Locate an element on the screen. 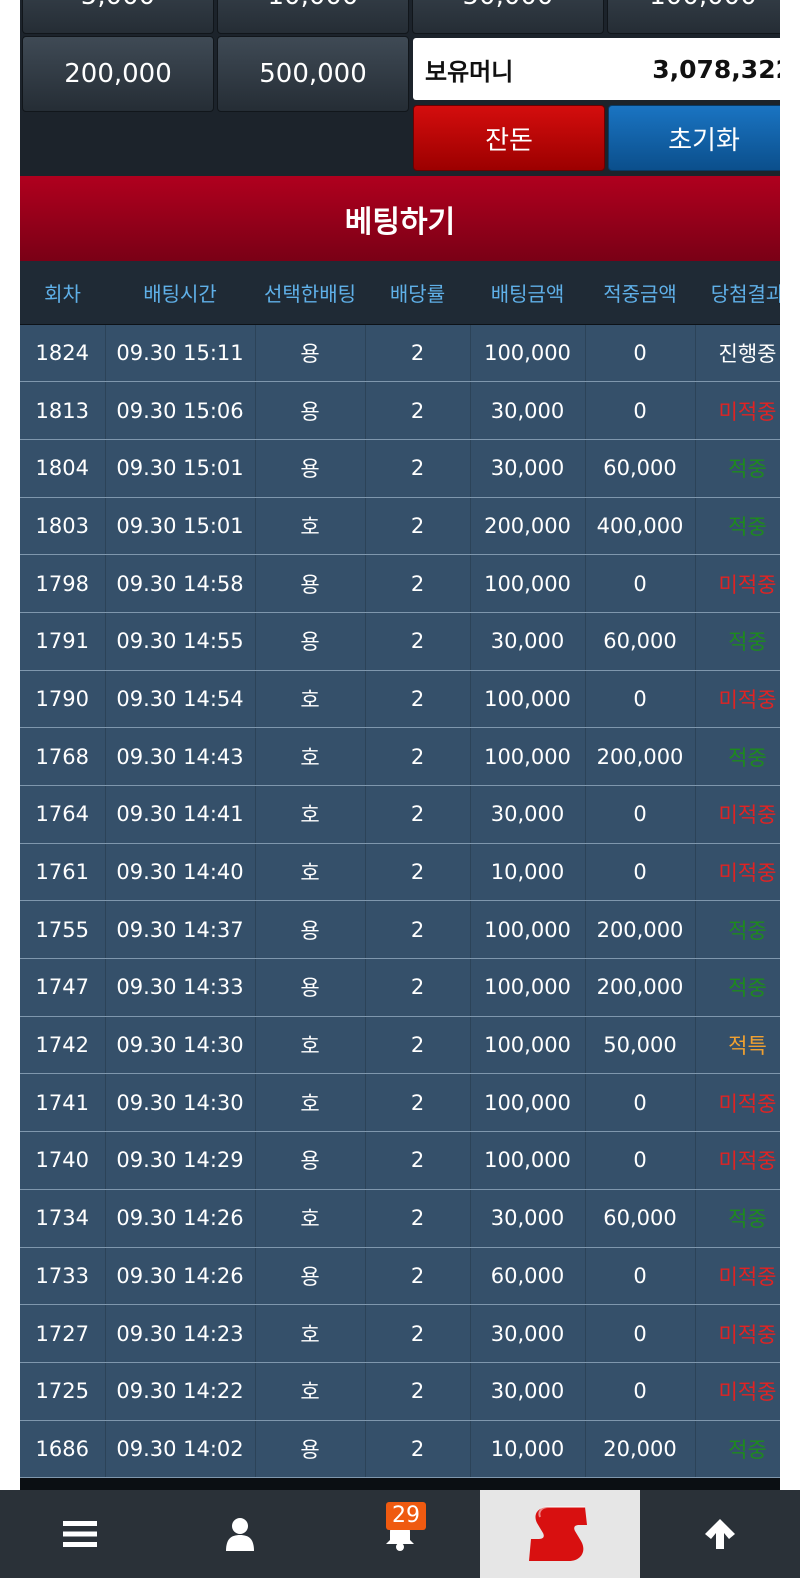  chip-button-50000: 50,000 is located at coordinates (508, 17).